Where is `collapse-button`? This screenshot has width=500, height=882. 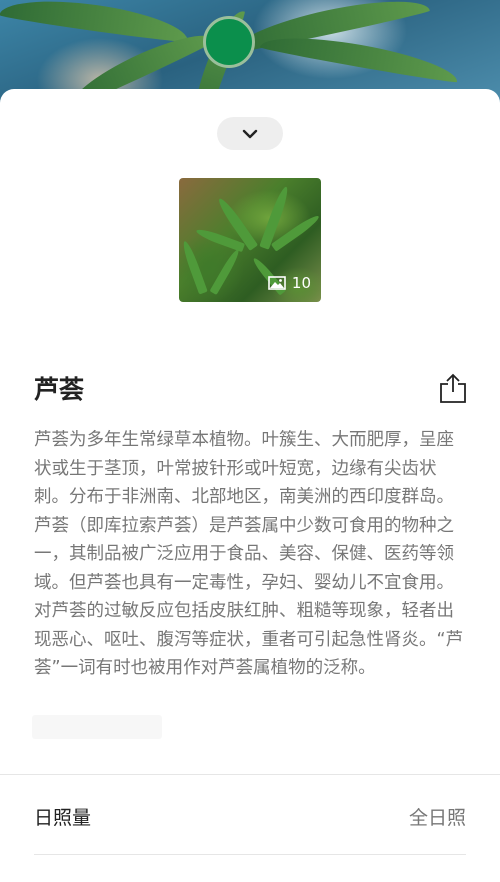 collapse-button is located at coordinates (250, 133).